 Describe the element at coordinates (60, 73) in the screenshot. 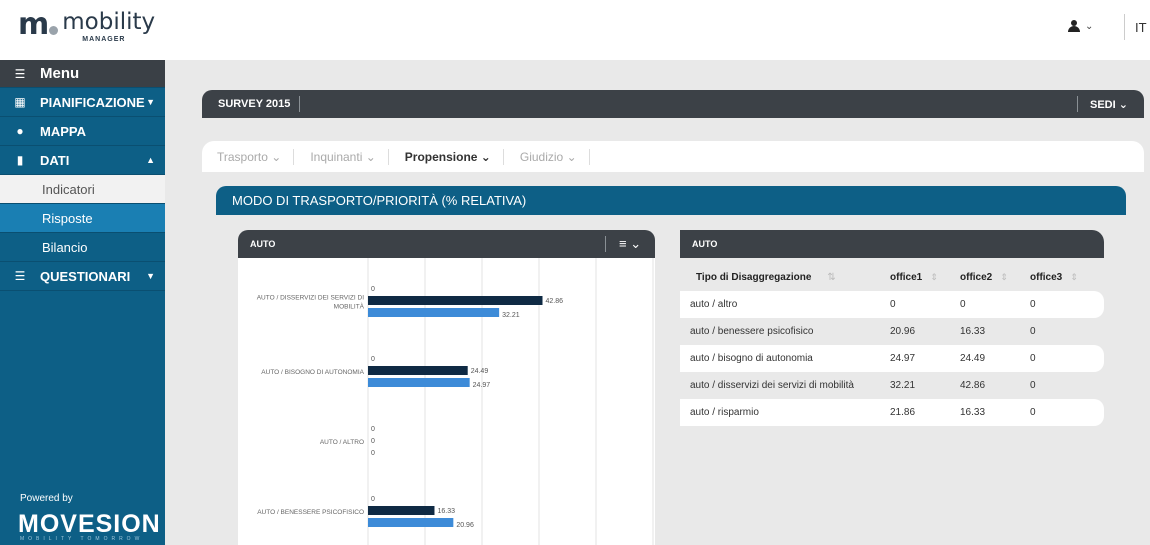

I see `sidebar-menu-label: Menu` at that location.